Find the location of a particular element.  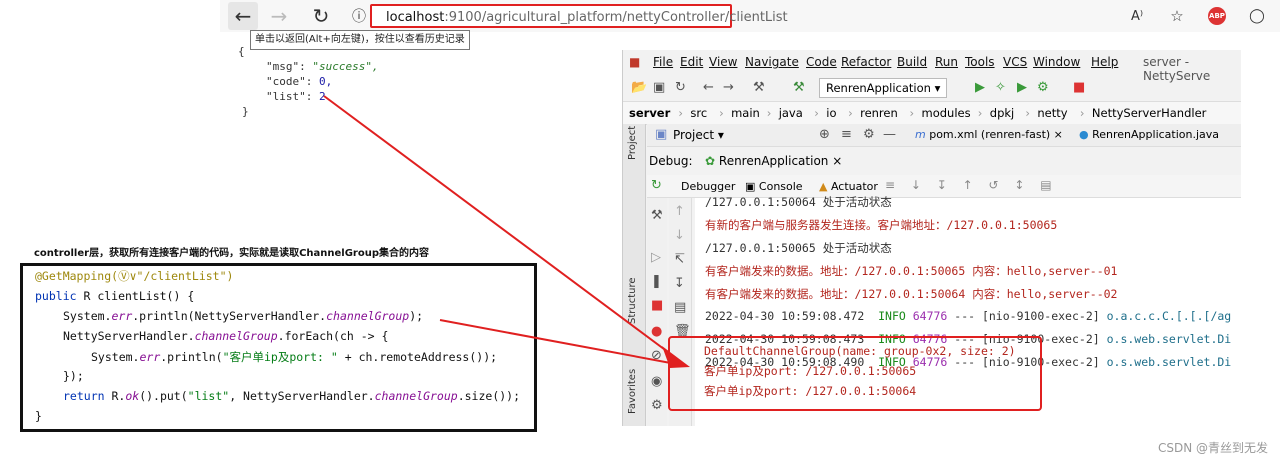

watermark: CSDN @青丝到无发 is located at coordinates (1212, 448).